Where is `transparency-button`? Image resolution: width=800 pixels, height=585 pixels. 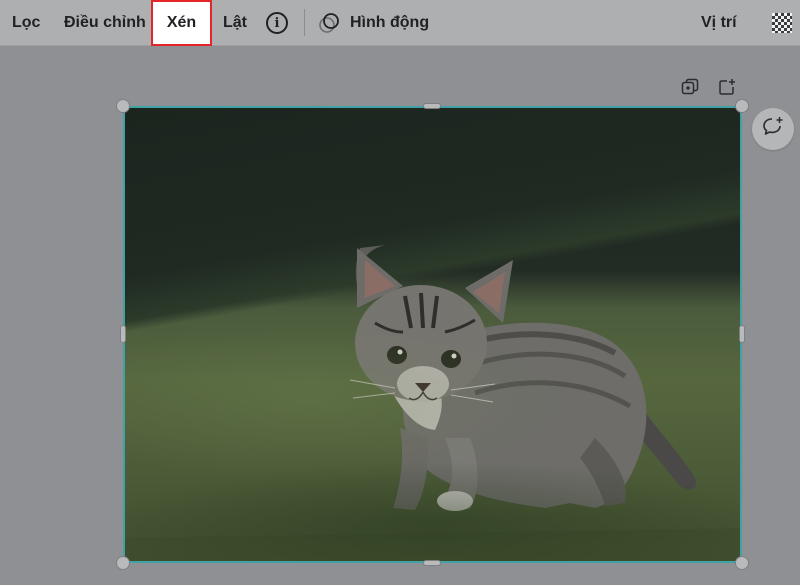
transparency-button is located at coordinates (782, 23).